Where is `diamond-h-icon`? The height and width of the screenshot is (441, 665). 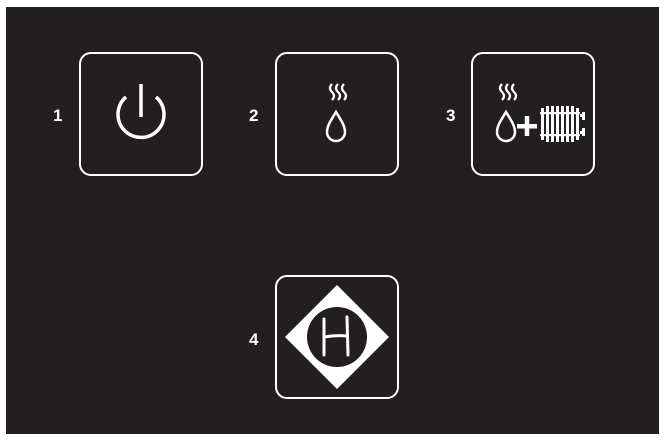 diamond-h-icon is located at coordinates (337, 337).